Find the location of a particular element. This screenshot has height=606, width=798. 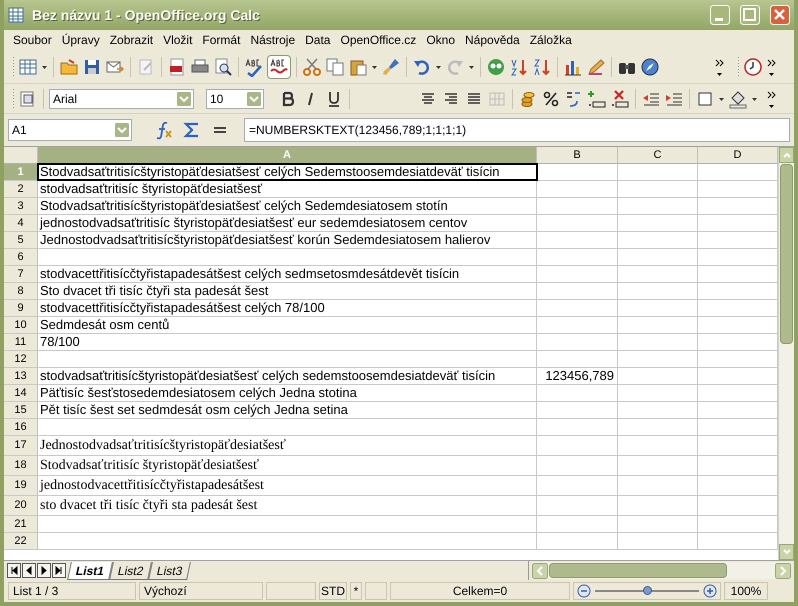

row-header: 4 is located at coordinates (21, 223).